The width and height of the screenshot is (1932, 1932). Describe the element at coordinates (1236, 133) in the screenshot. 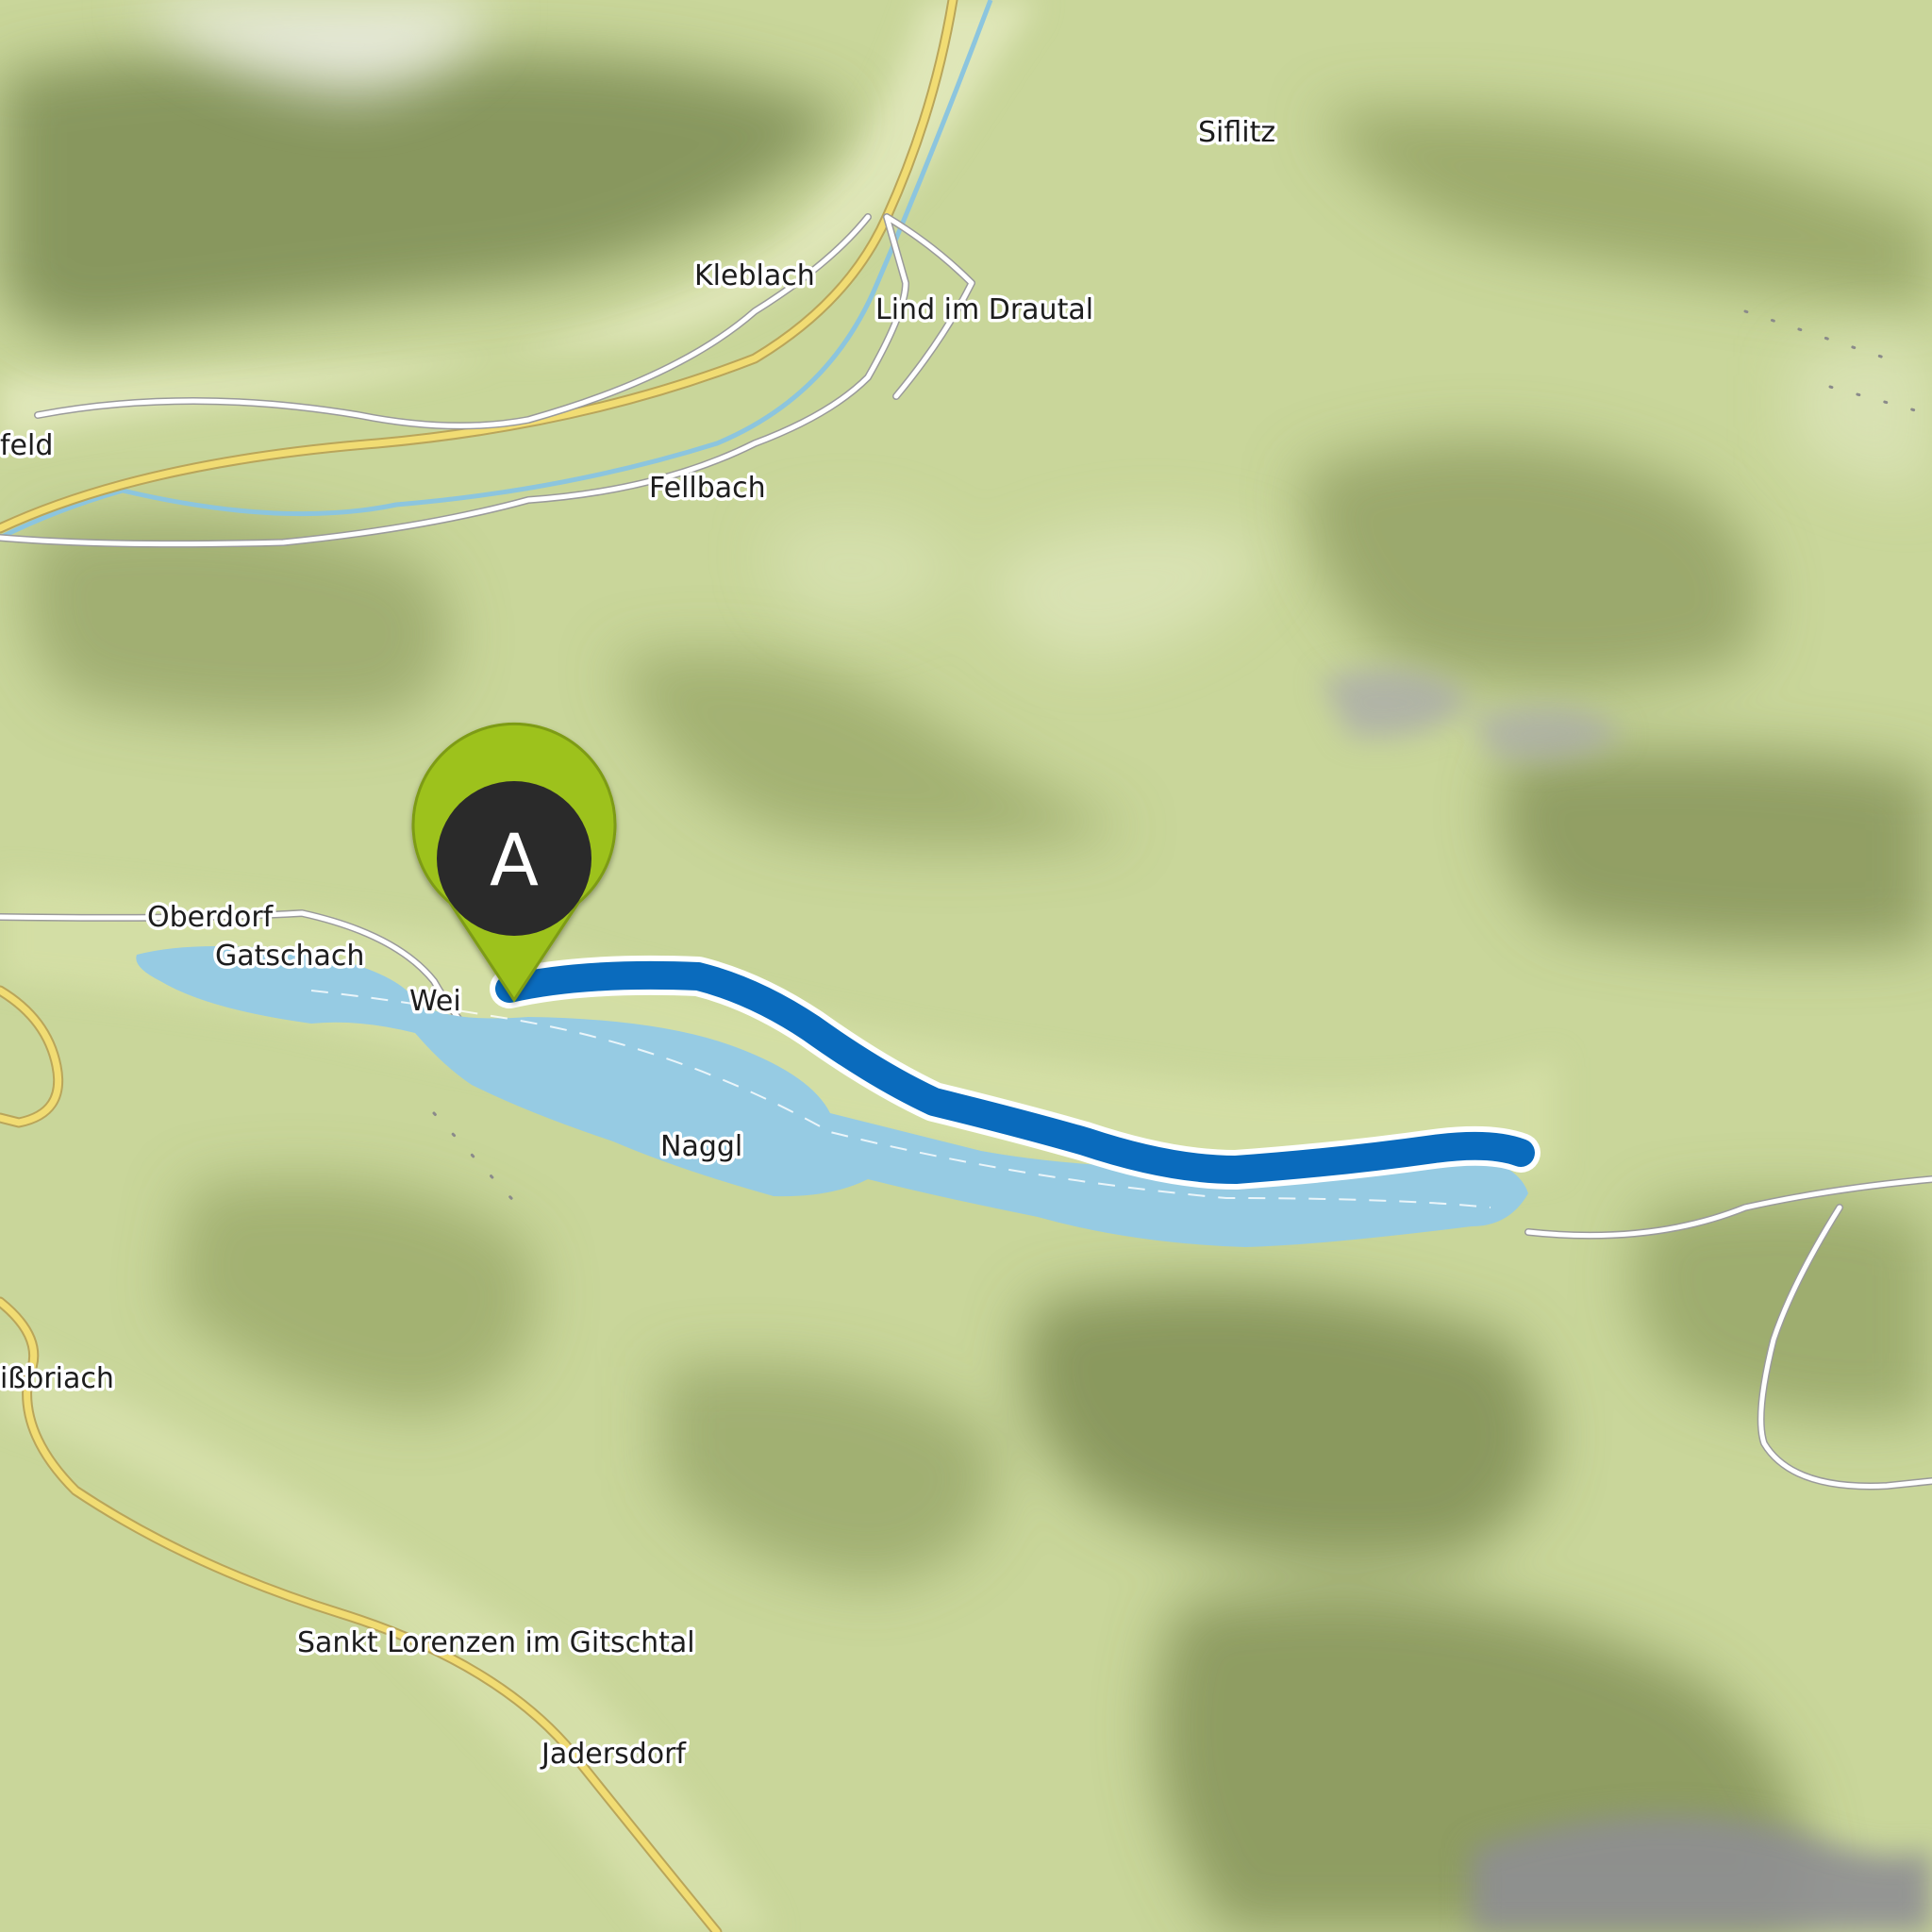

I see `place-label-siflitz: Siflitz` at that location.